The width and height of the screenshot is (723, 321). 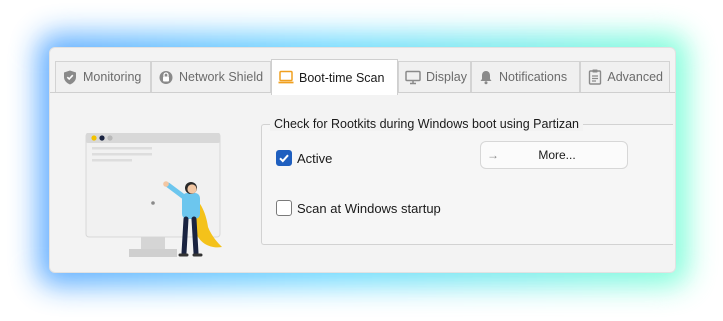 What do you see at coordinates (155, 197) in the screenshot?
I see `boot-scan-illustration` at bounding box center [155, 197].